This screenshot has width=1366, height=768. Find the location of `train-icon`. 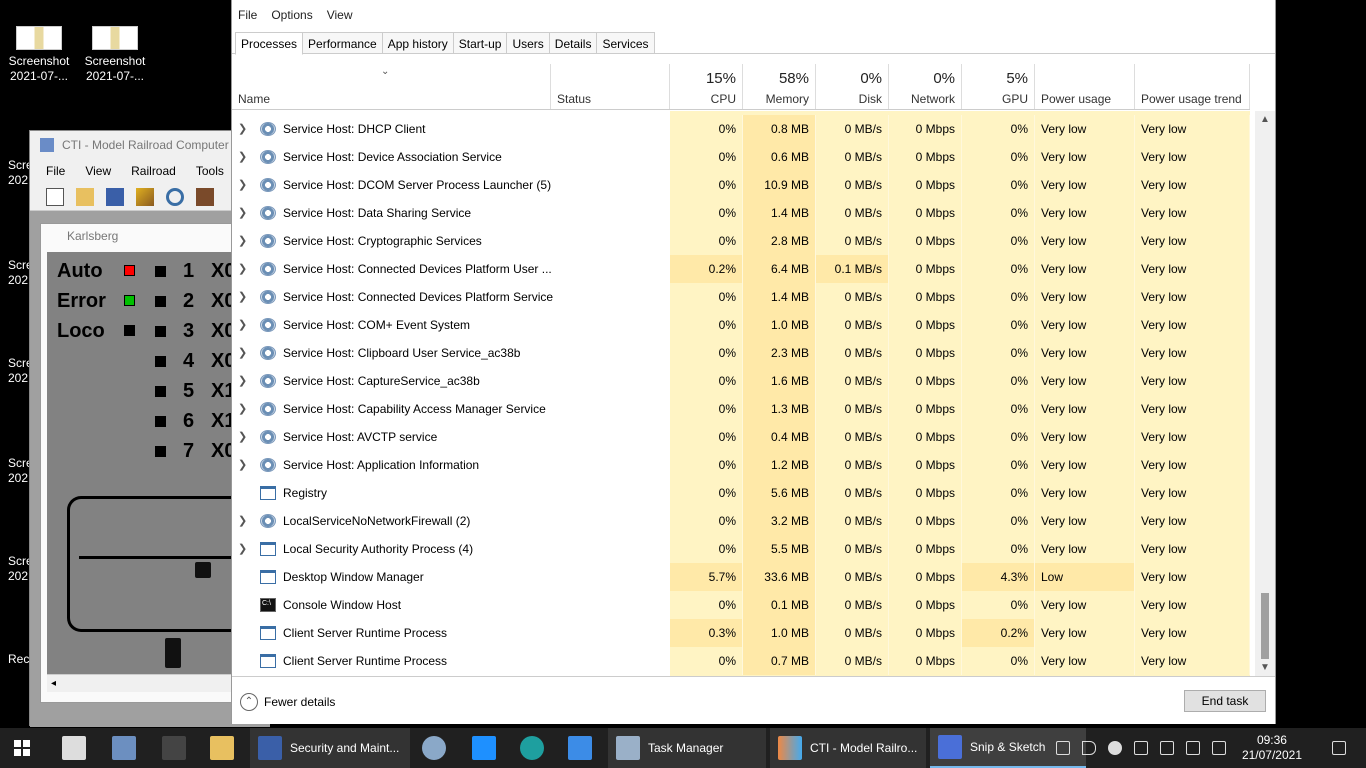

train-icon is located at coordinates (205, 196).